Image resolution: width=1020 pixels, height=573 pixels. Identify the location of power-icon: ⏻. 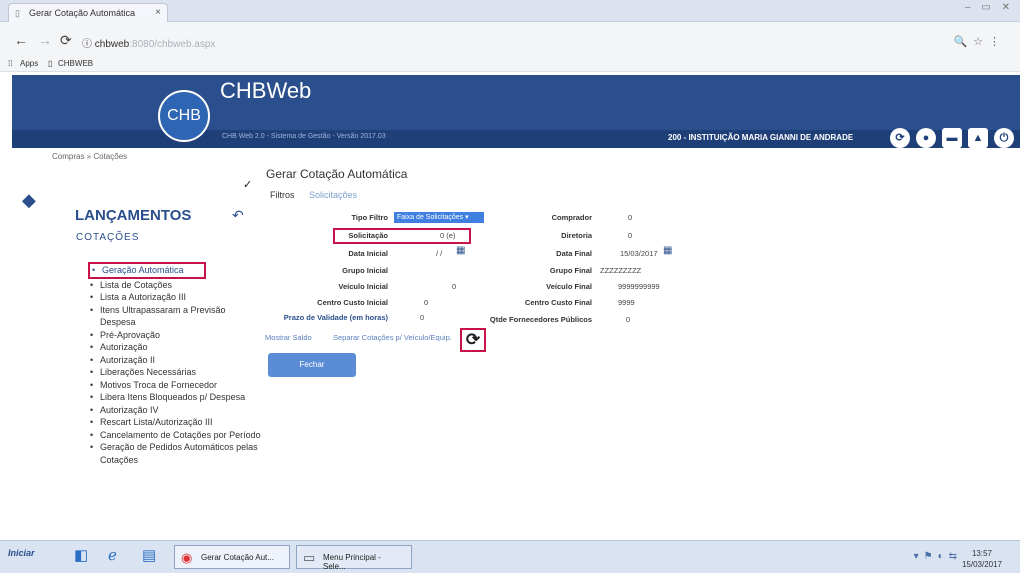
(1004, 138).